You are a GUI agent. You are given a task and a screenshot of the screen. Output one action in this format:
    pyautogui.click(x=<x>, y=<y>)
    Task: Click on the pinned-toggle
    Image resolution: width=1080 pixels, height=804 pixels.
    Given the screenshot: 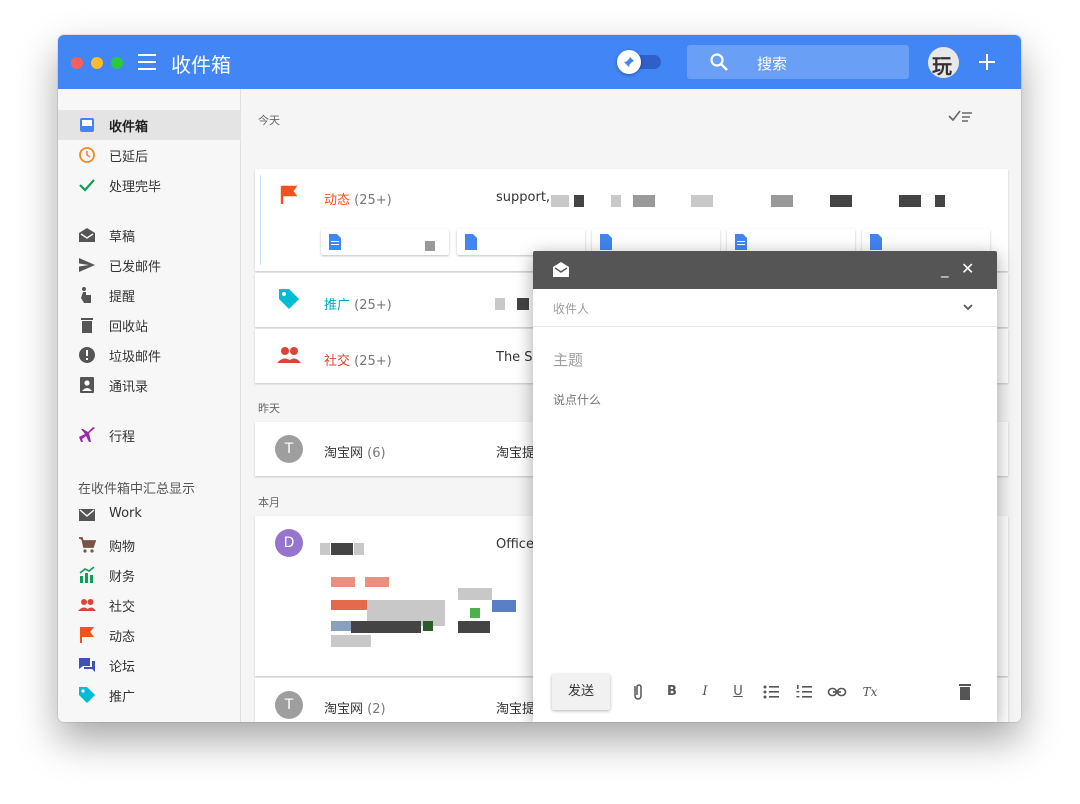 What is the action you would take?
    pyautogui.click(x=640, y=62)
    